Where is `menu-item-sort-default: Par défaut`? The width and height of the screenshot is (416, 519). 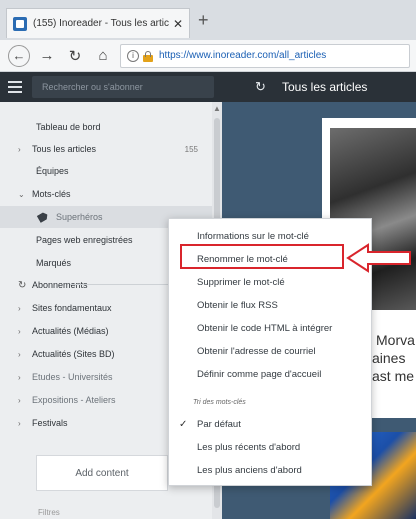
menu-item-sort-default: Par défaut is located at coordinates (219, 424).